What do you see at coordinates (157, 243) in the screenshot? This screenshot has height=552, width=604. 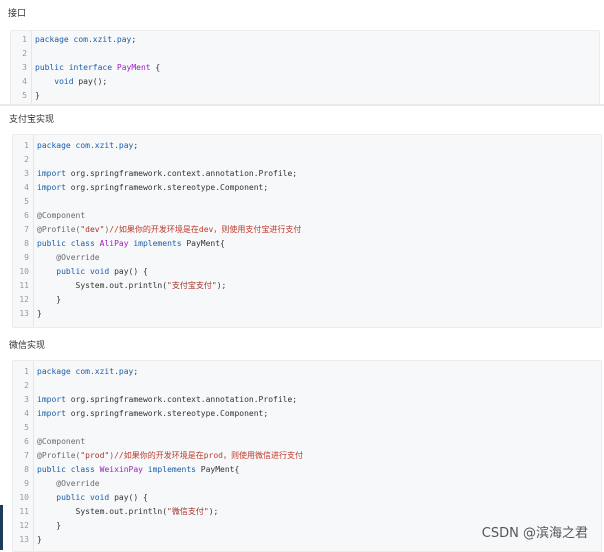 I see `code-token: implements` at bounding box center [157, 243].